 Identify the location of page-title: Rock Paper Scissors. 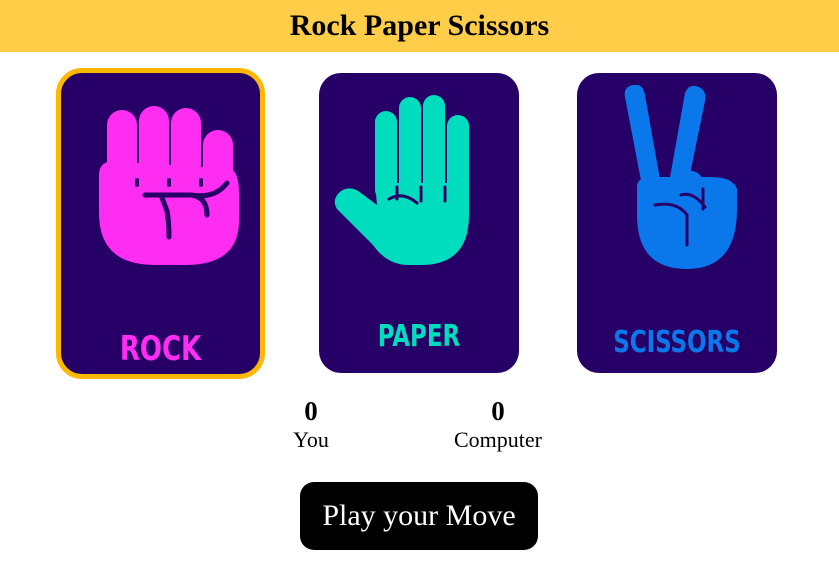
(419, 25).